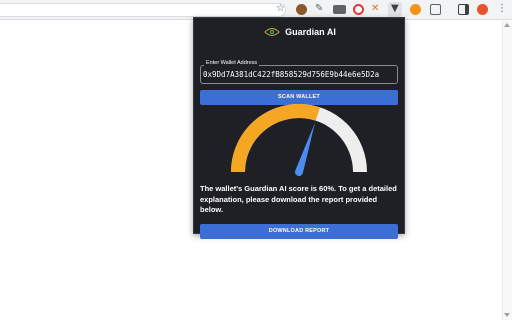  I want to click on score-gauge, so click(299, 140).